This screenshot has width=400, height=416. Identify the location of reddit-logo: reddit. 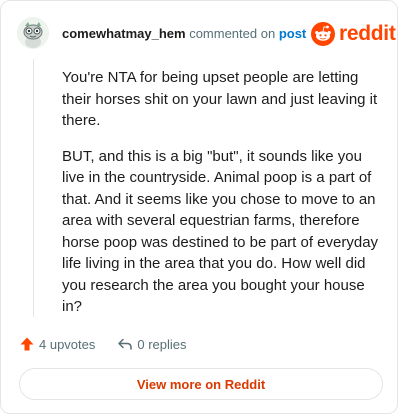
(353, 34).